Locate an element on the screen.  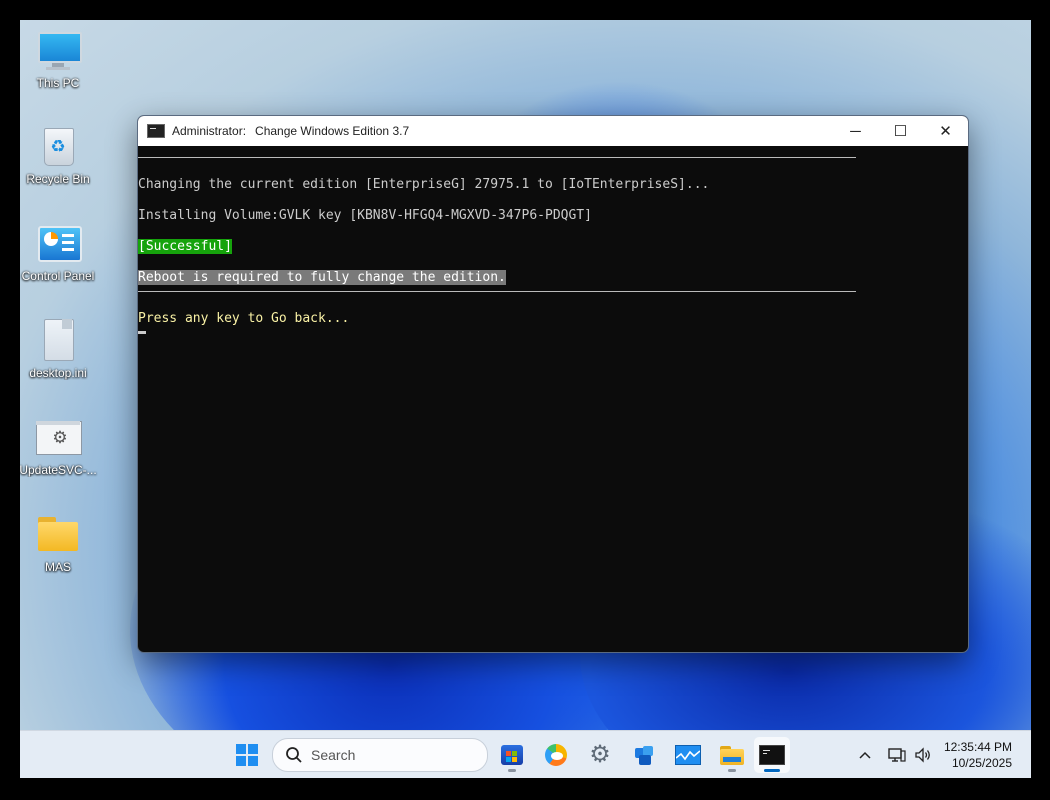
search-box: Search is located at coordinates (380, 755).